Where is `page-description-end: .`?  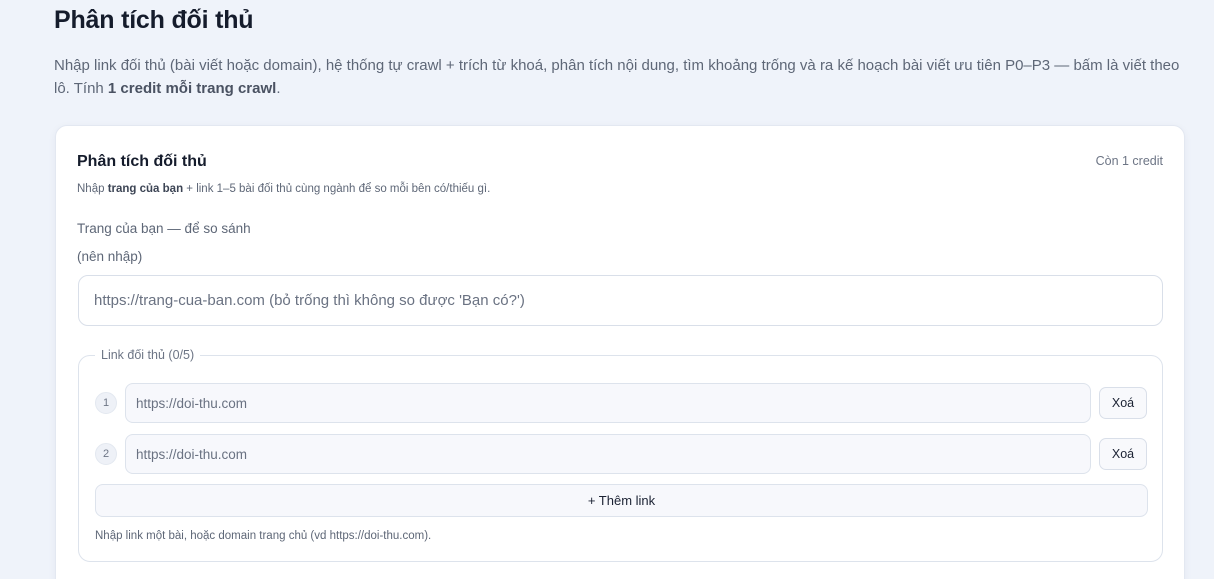 page-description-end: . is located at coordinates (278, 88).